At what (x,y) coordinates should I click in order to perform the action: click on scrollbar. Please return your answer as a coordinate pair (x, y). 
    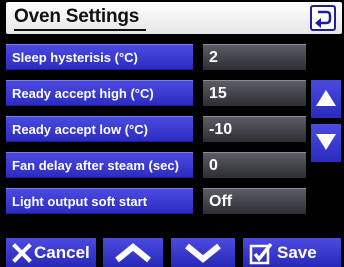
    Looking at the image, I should click on (326, 126).